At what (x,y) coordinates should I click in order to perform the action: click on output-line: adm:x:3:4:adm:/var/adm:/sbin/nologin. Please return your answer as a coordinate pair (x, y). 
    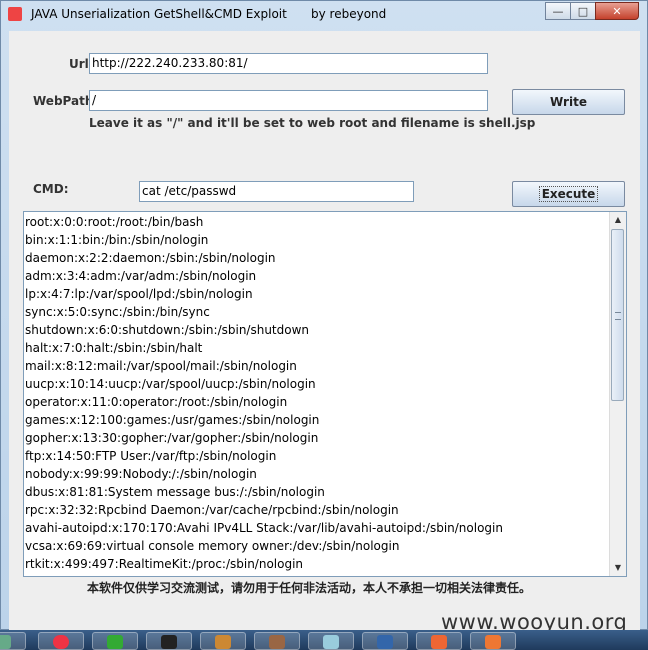
    Looking at the image, I should click on (141, 276).